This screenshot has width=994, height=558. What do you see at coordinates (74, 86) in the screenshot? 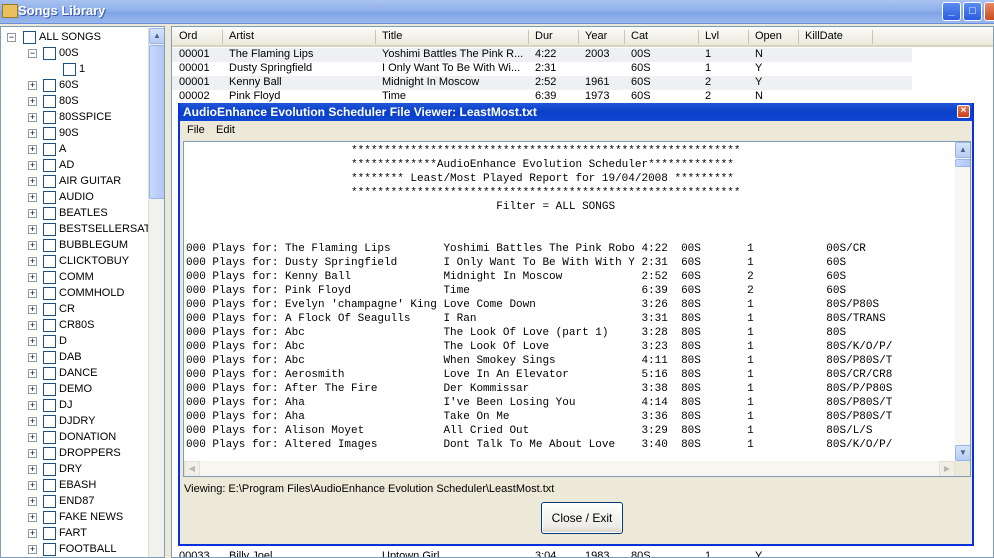
I see `tree-item: +60S` at bounding box center [74, 86].